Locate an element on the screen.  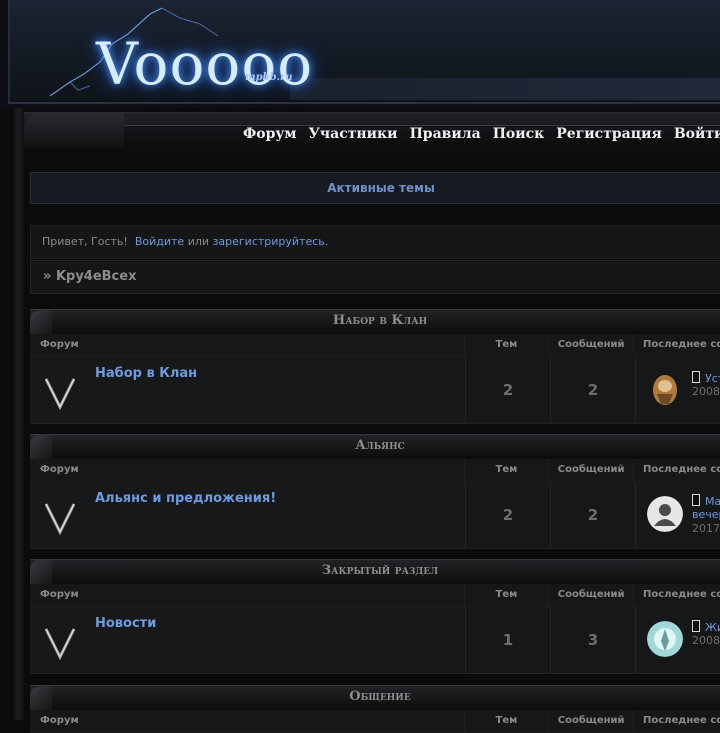
category-header: Общение is located at coordinates (375, 697).